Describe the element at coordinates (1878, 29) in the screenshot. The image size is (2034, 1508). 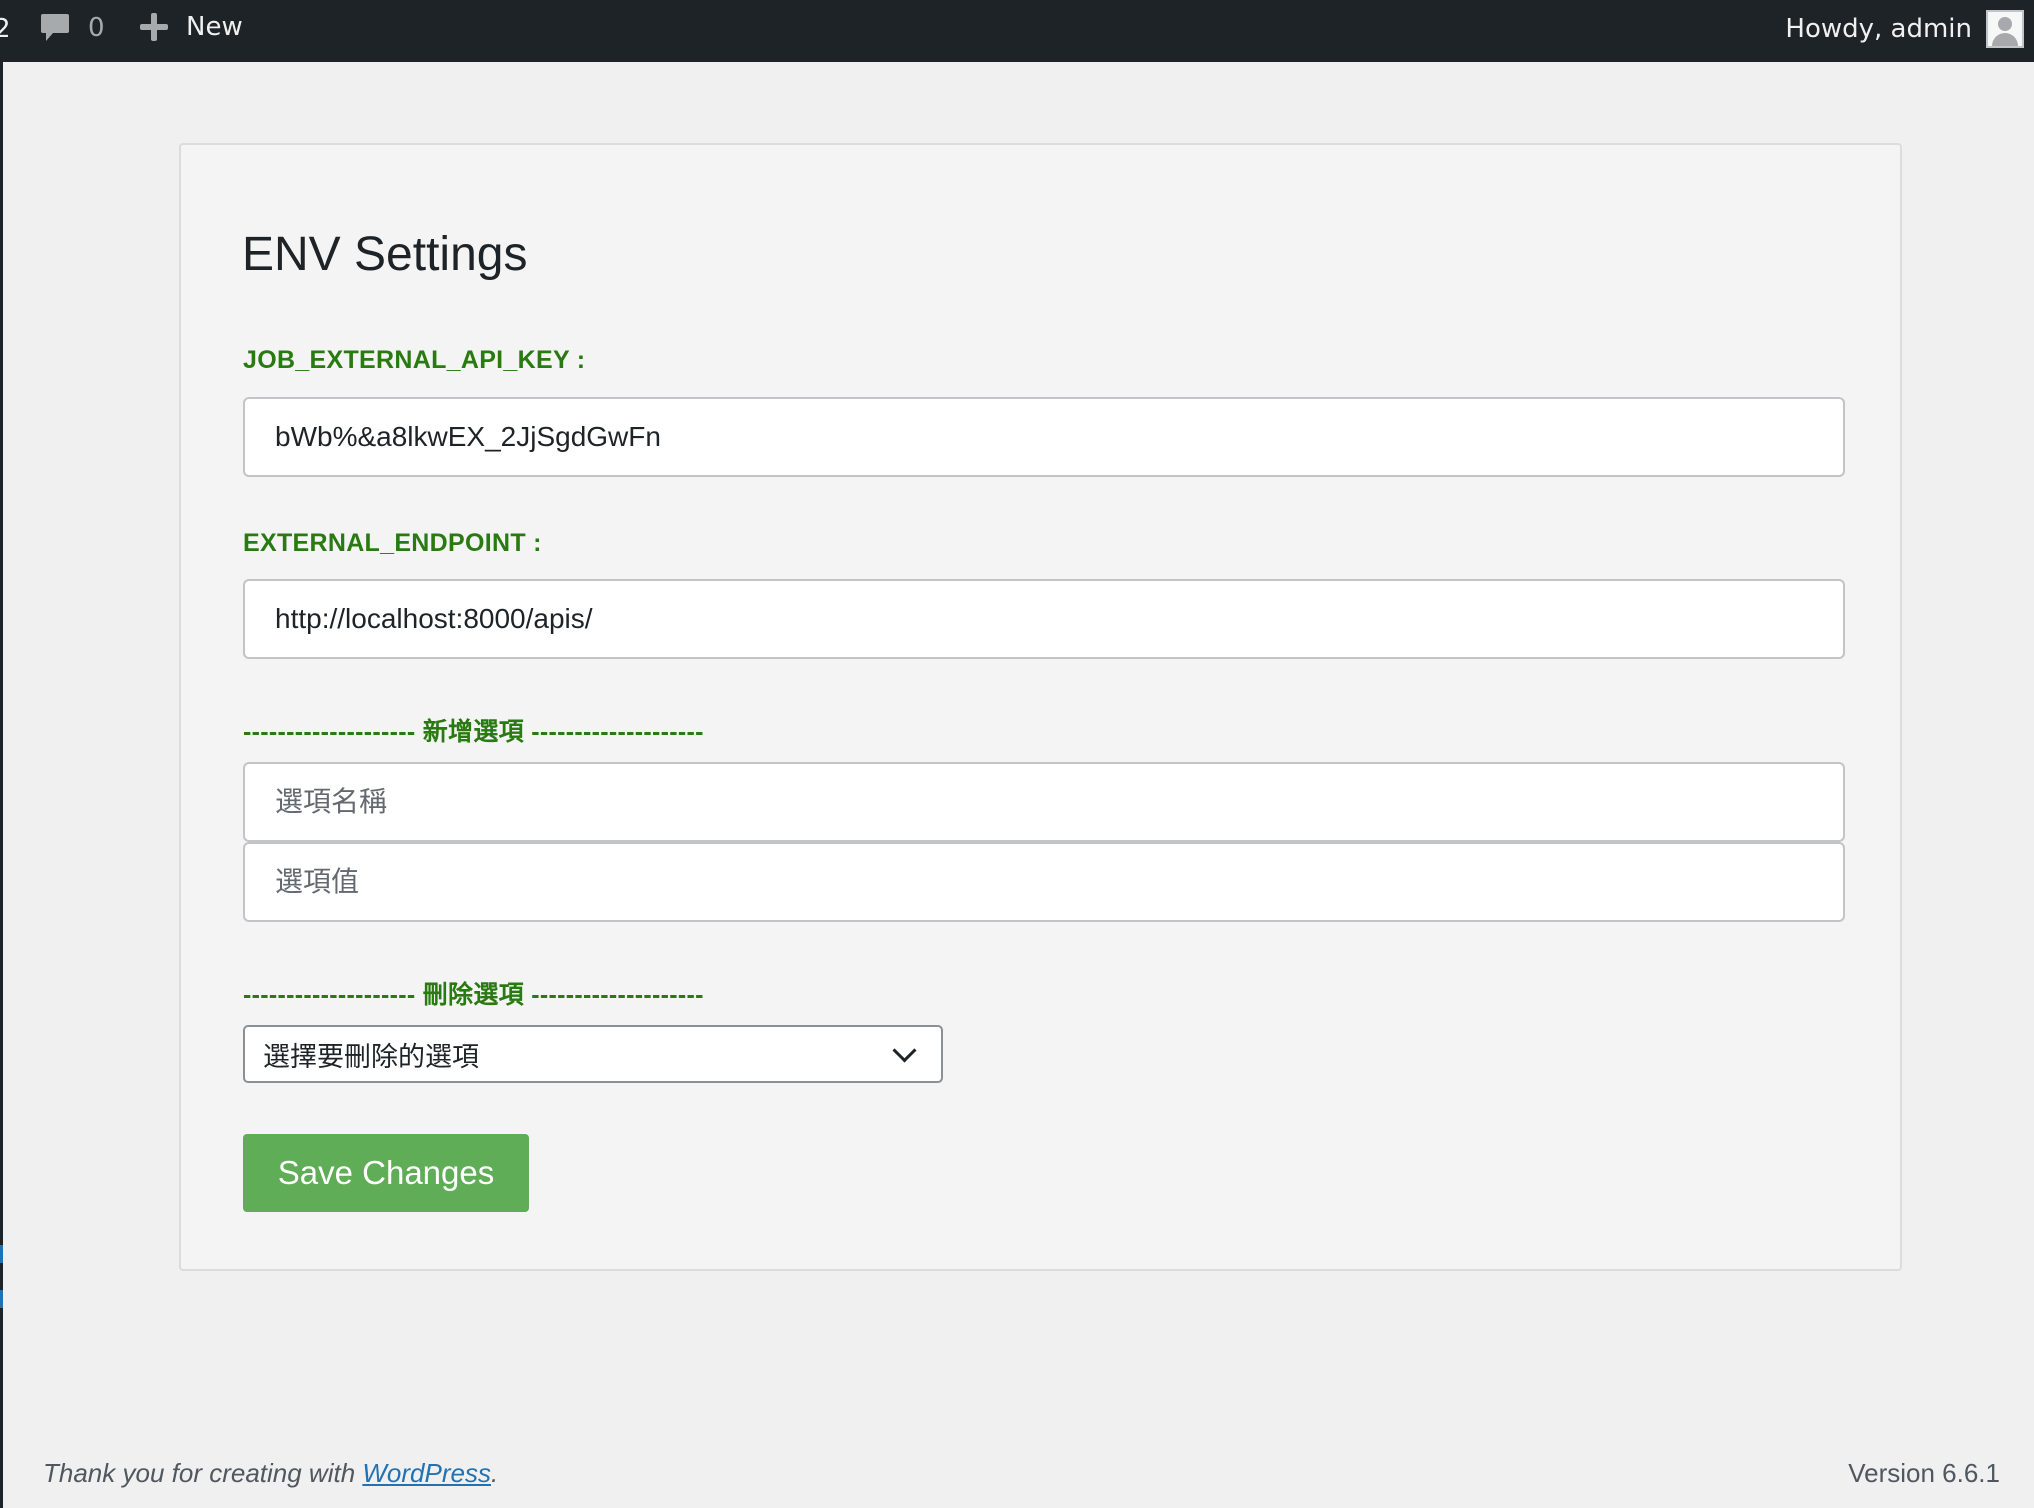
I see `howdy-text: Howdy, admin` at that location.